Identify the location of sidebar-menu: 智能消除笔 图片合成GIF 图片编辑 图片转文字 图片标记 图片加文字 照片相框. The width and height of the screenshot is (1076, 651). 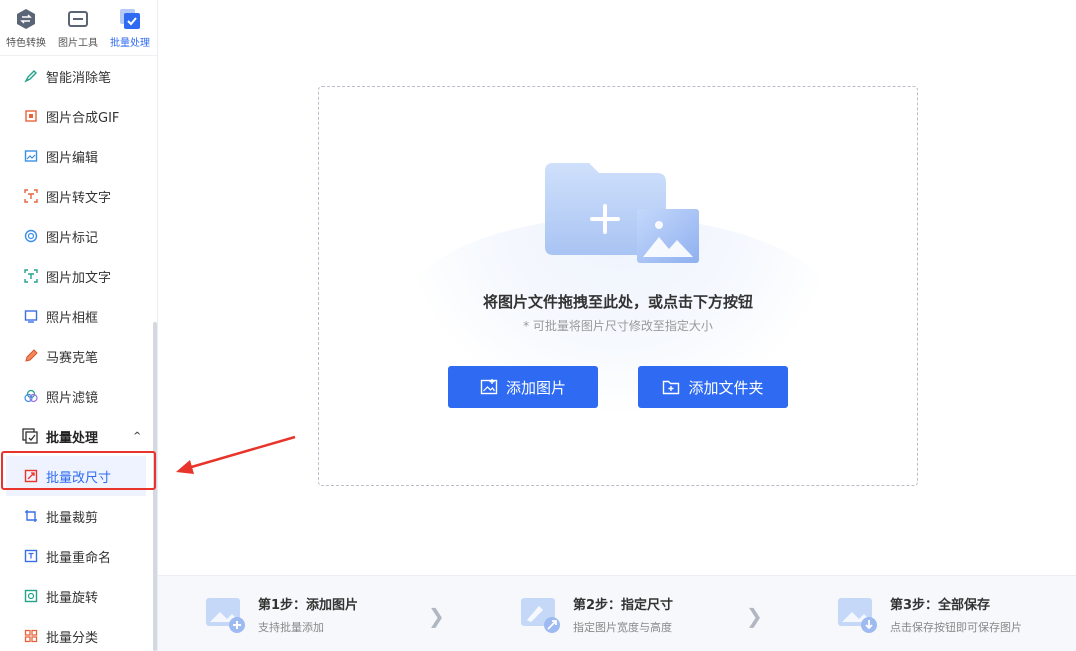
(76, 353).